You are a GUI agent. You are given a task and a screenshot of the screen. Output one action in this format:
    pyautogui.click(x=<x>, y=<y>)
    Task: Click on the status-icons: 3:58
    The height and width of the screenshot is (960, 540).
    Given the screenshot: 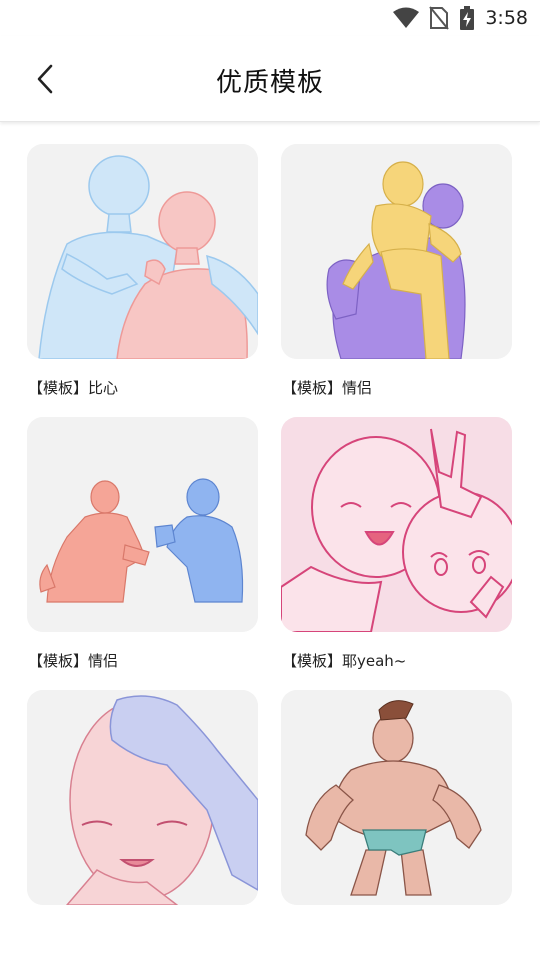 What is the action you would take?
    pyautogui.click(x=460, y=18)
    